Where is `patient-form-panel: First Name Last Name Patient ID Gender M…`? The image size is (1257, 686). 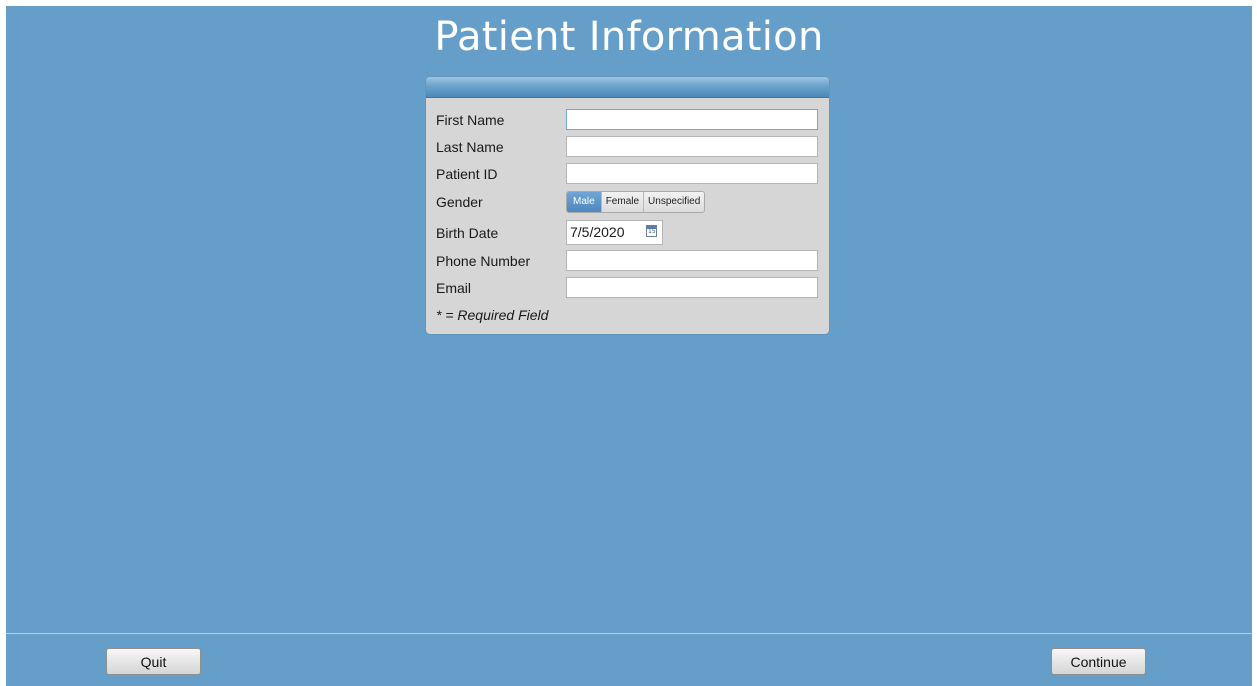 patient-form-panel: First Name Last Name Patient ID Gender M… is located at coordinates (627, 205).